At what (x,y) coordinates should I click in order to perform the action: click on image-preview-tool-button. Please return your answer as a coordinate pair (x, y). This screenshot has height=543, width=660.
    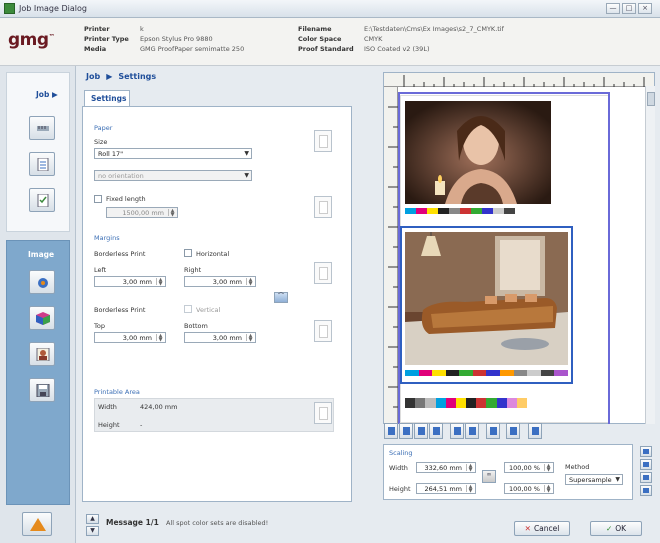
    Looking at the image, I should click on (42, 354).